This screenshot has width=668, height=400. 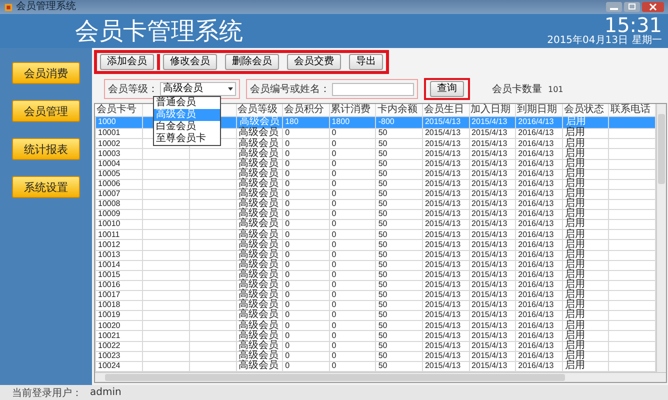 What do you see at coordinates (306, 110) in the screenshot?
I see `column-header: 会员积分` at bounding box center [306, 110].